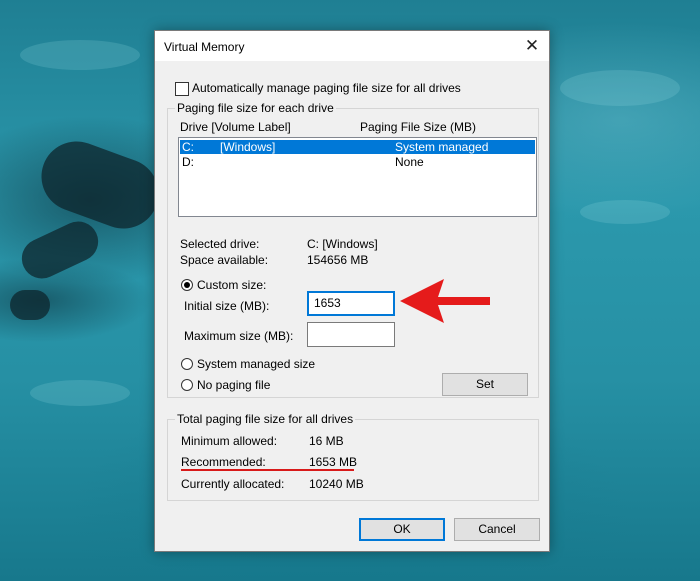 Image resolution: width=700 pixels, height=581 pixels. I want to click on red-arrow-icon, so click(445, 301).